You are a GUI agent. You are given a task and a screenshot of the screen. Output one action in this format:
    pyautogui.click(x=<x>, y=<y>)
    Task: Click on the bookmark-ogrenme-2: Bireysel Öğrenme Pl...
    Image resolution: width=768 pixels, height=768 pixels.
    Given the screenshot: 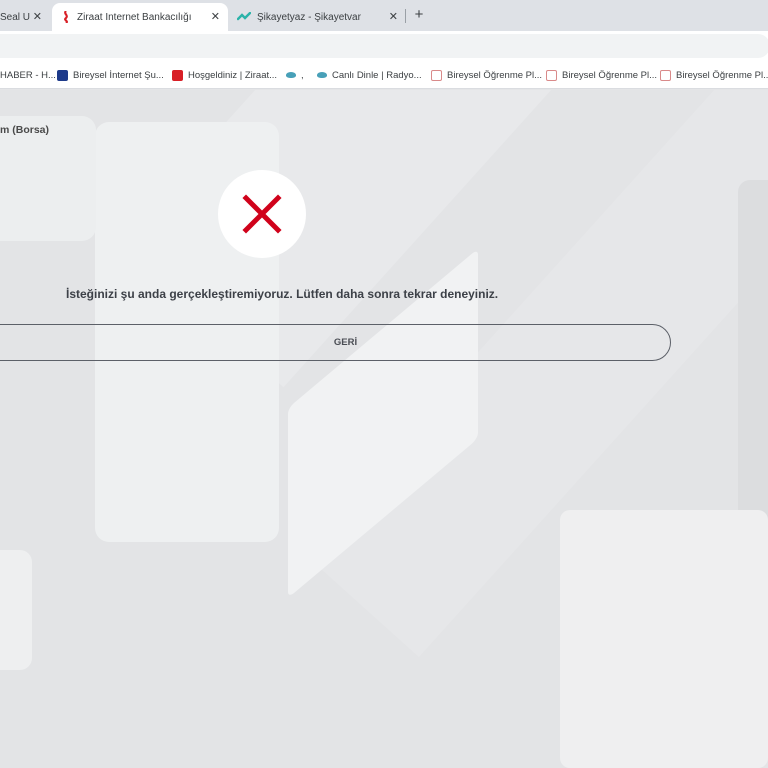 What is the action you would take?
    pyautogui.click(x=601, y=75)
    